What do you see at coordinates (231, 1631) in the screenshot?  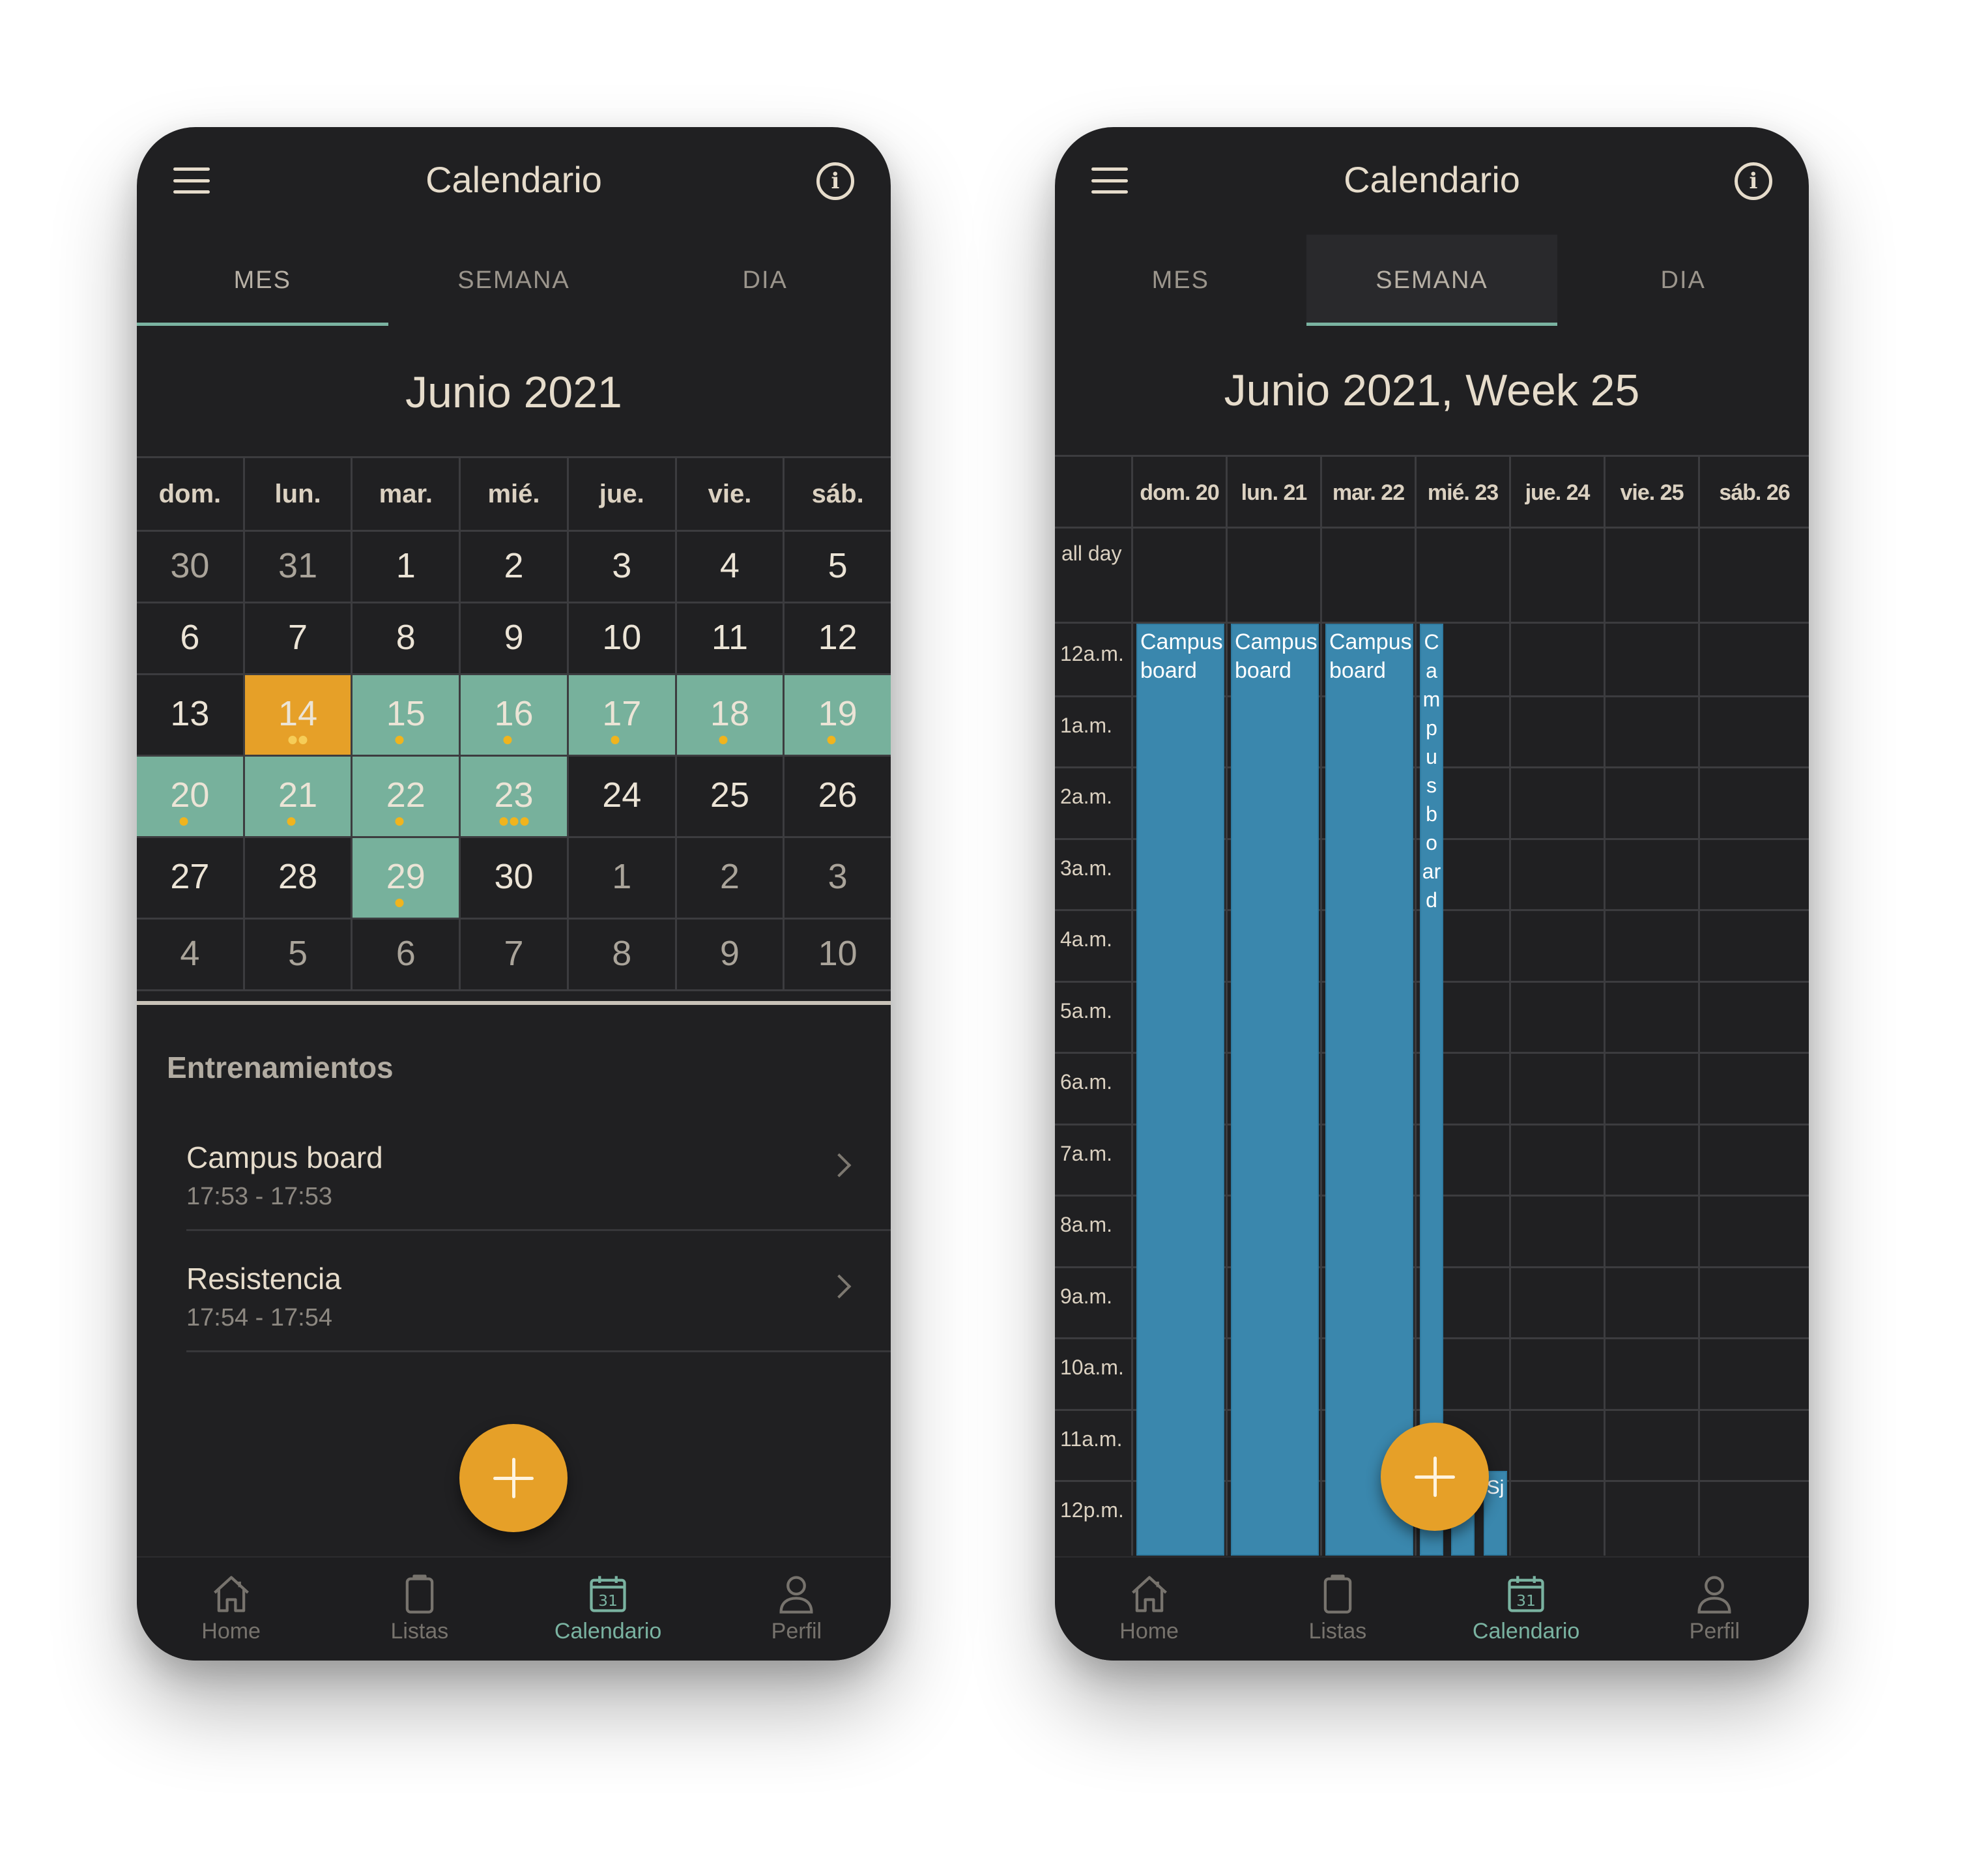 I see `nav-label: Home` at bounding box center [231, 1631].